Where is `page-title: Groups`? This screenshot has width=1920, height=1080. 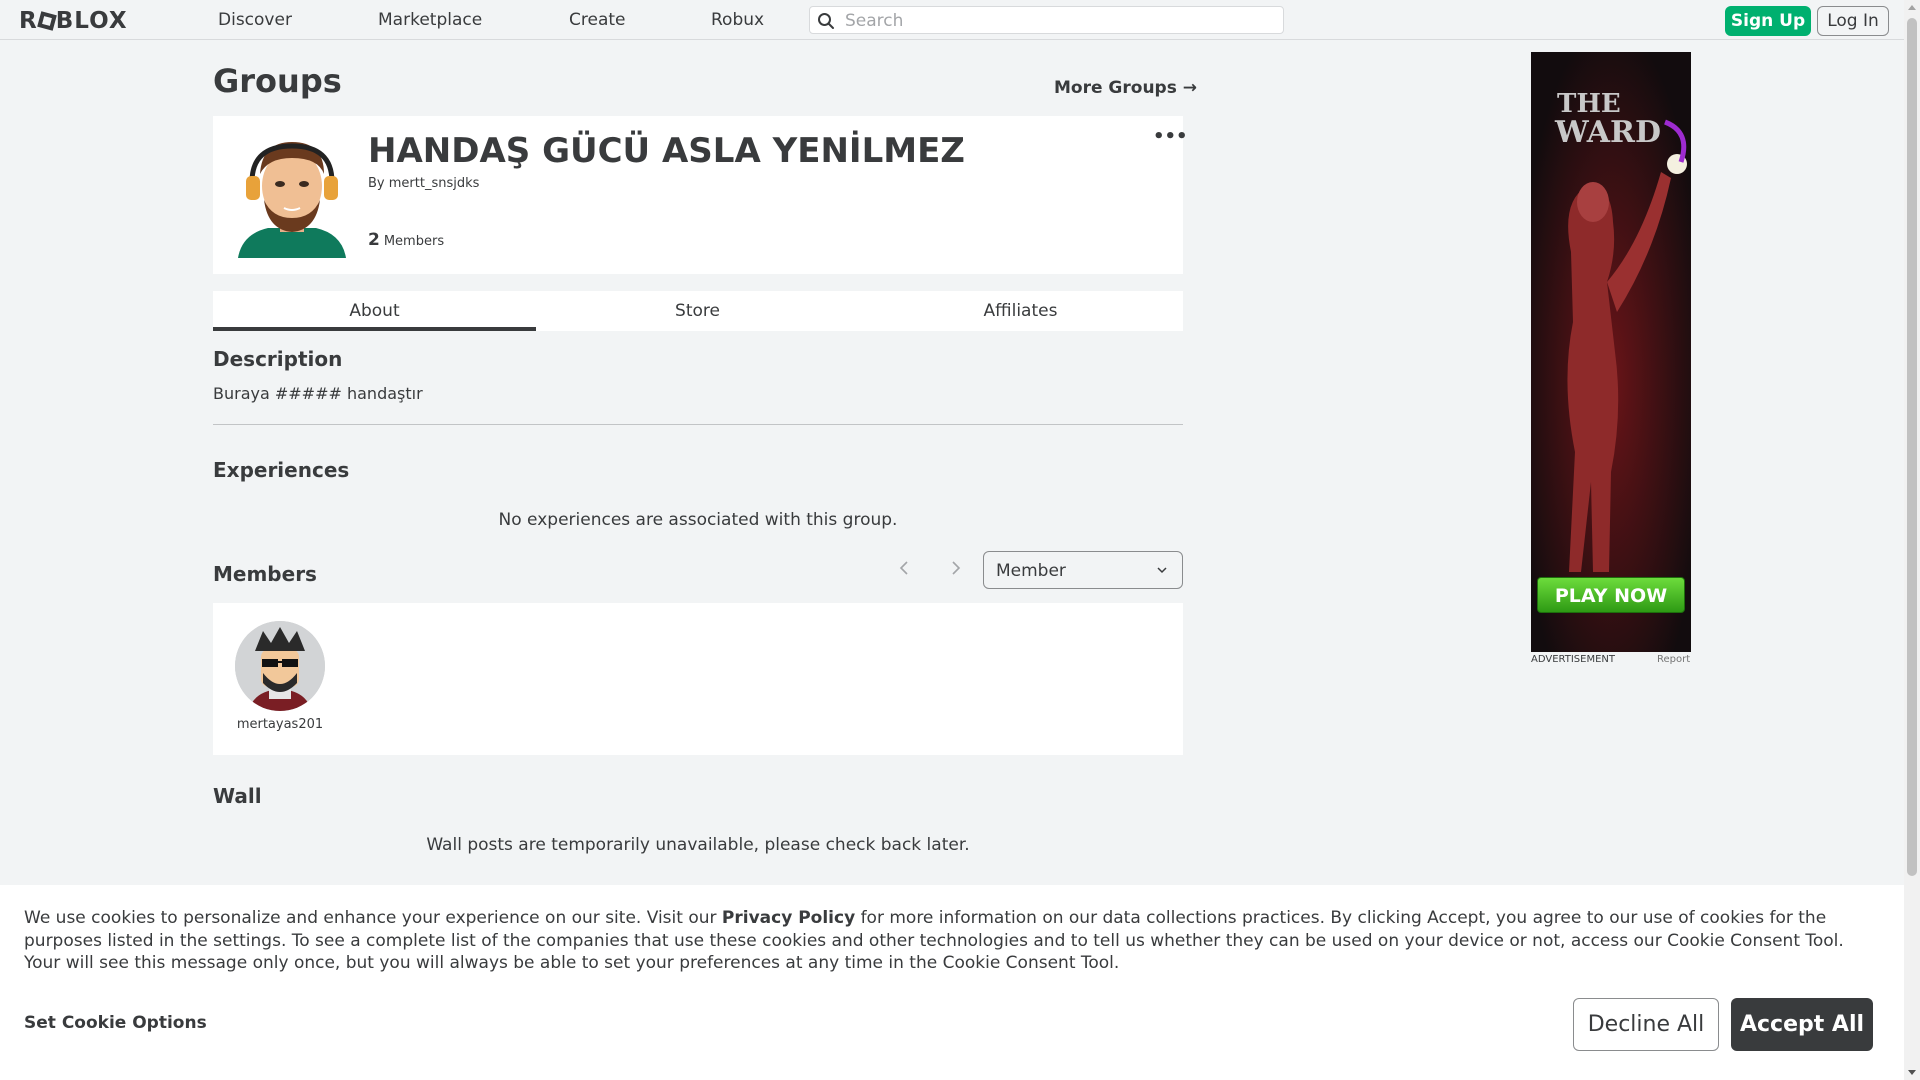 page-title: Groups is located at coordinates (277, 81).